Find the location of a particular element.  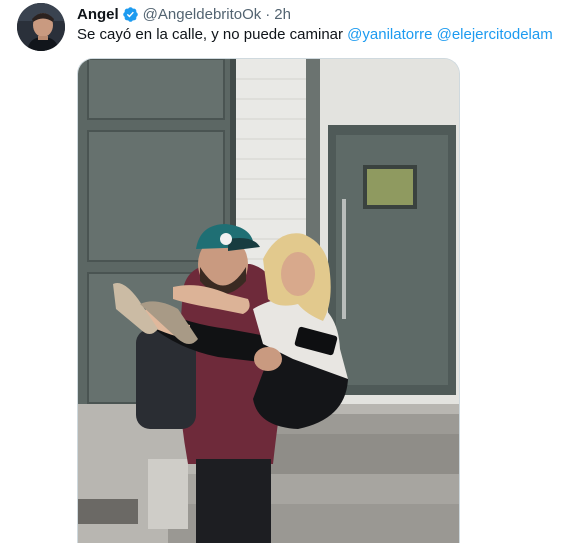

mention-link: @yanilatorre is located at coordinates (389, 34).